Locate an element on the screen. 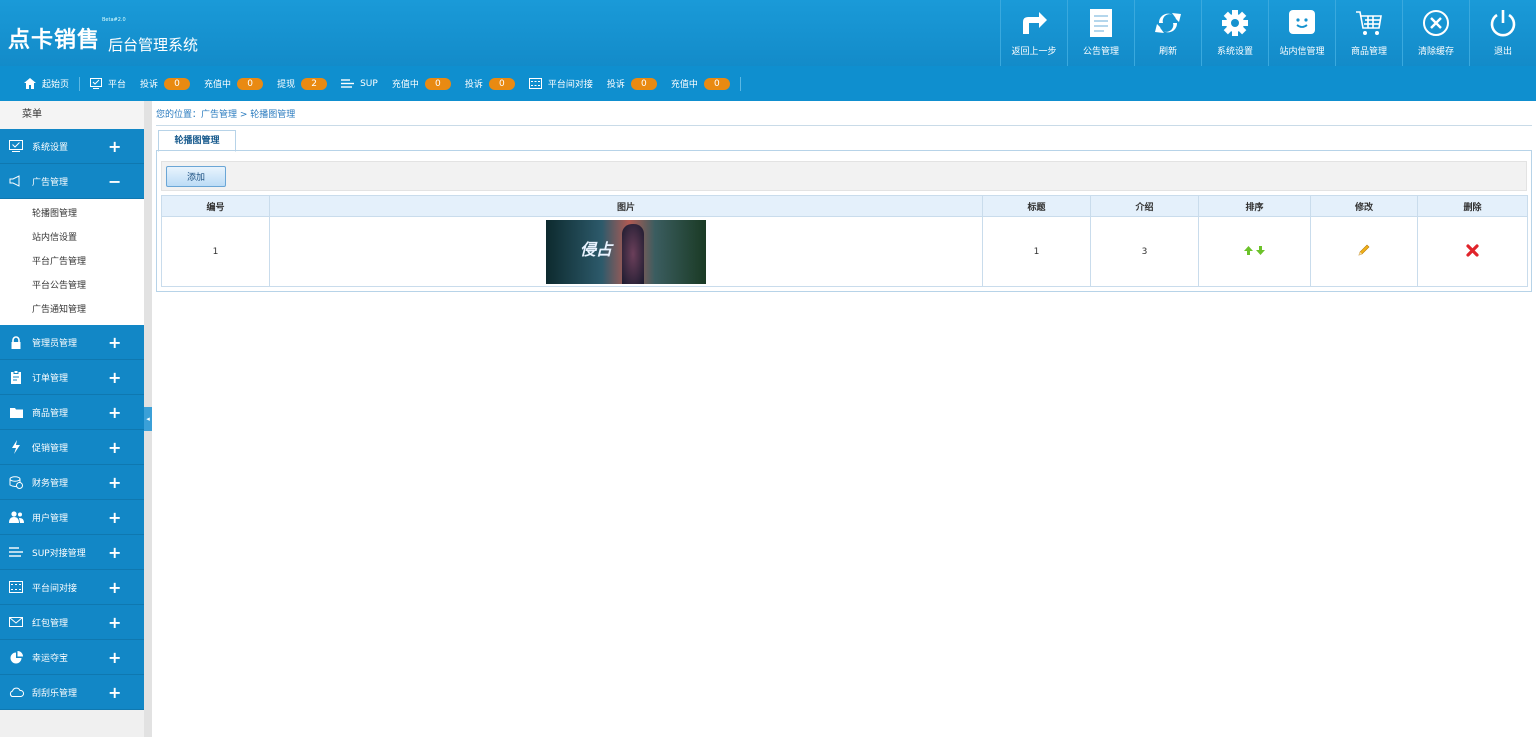 The image size is (1536, 737). sidebar-item-admins: 管理员管理 + is located at coordinates (72, 342).